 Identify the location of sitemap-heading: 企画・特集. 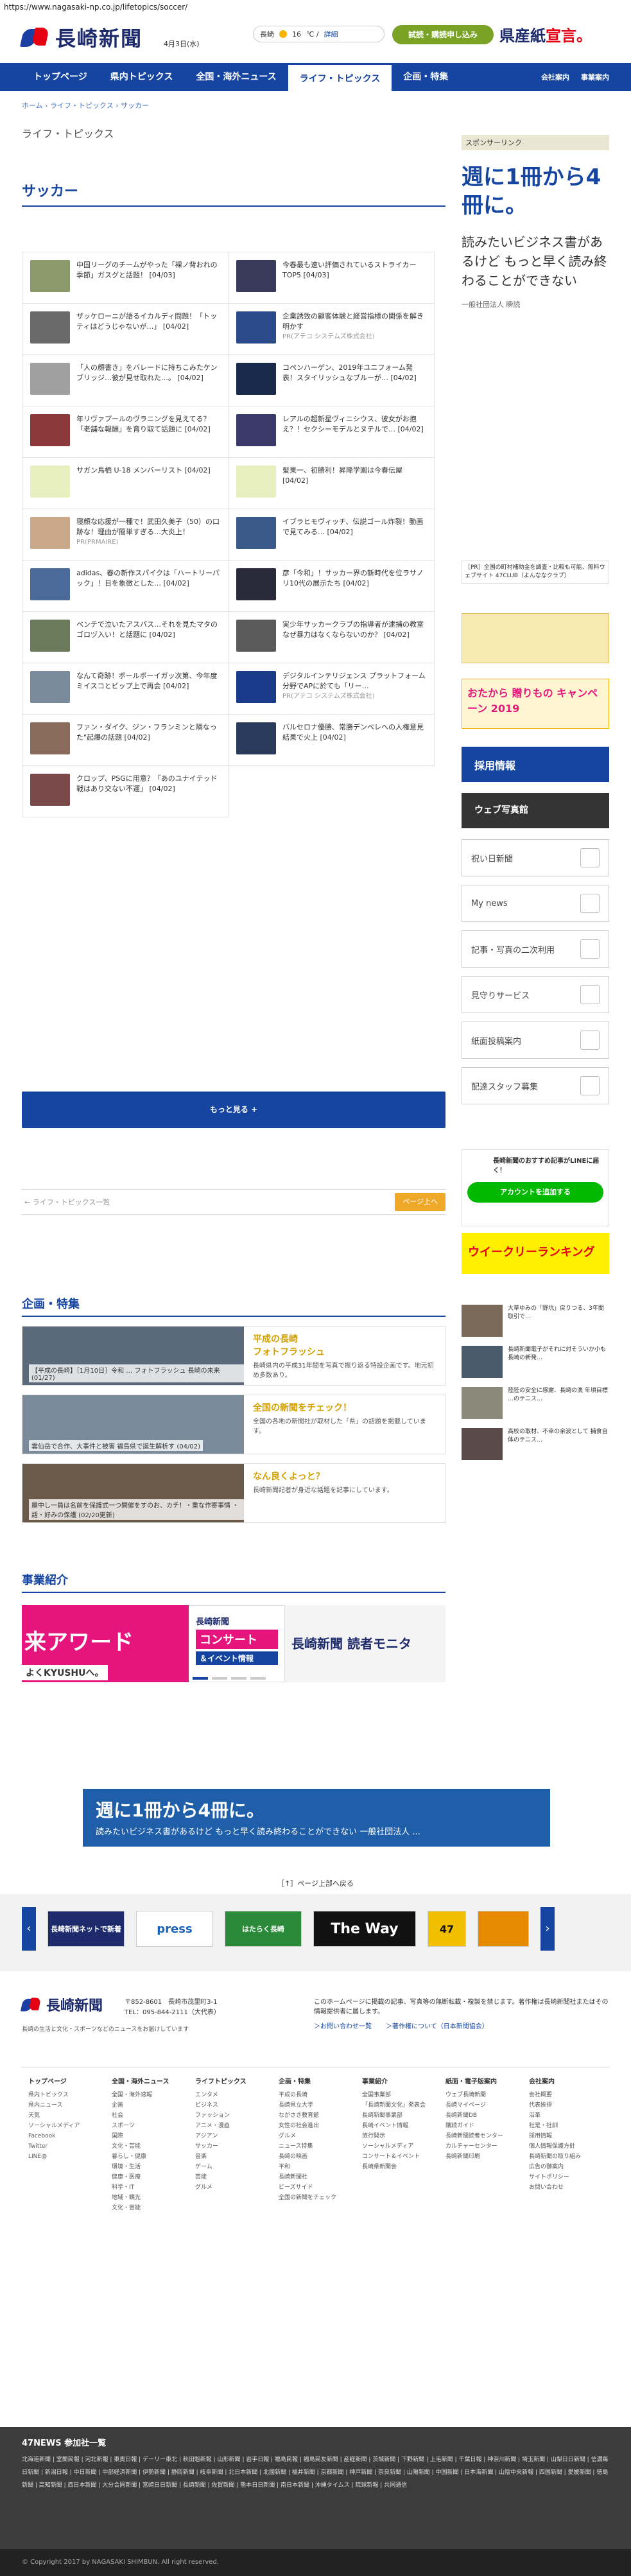
(317, 2082).